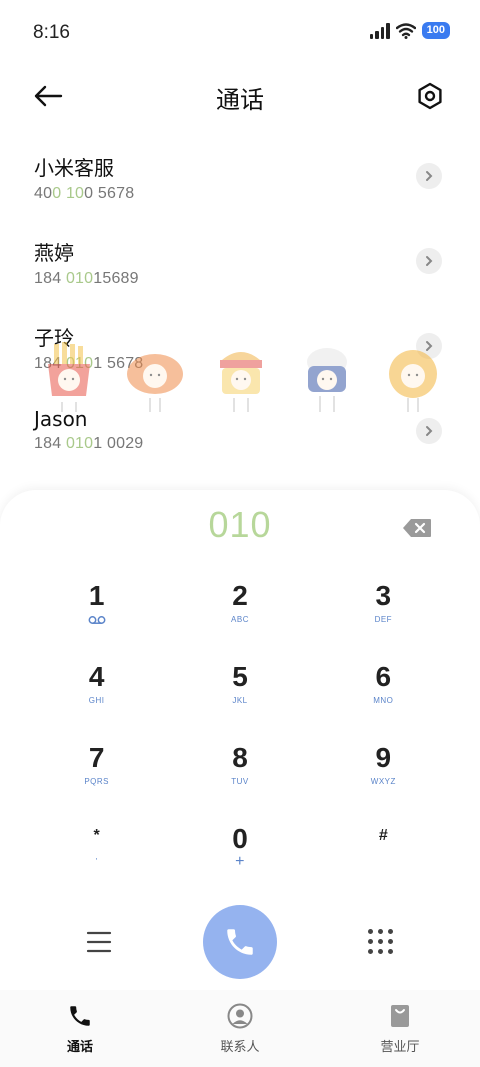 This screenshot has height=1067, width=480. Describe the element at coordinates (240, 595) in the screenshot. I see `key-digit: 2` at that location.